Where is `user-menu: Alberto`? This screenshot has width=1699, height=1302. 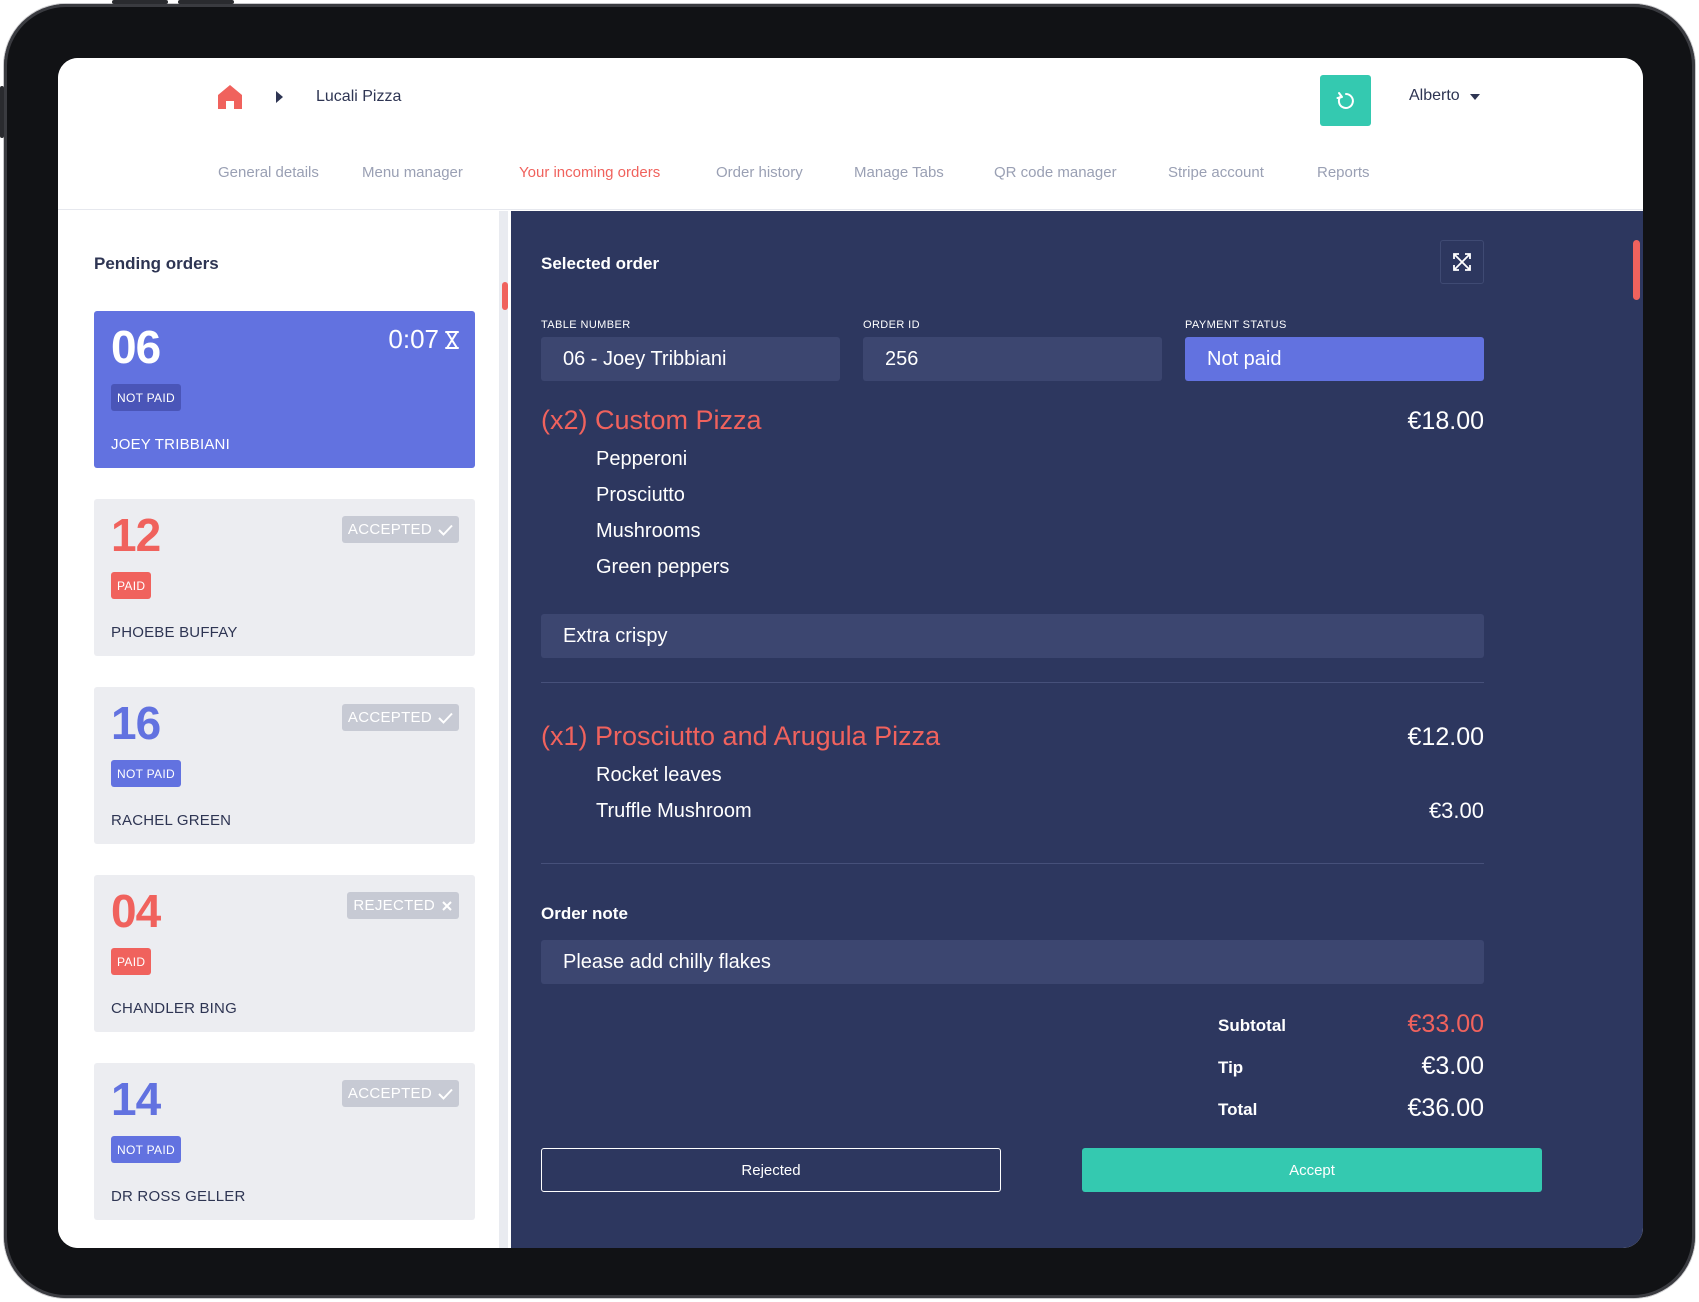
user-menu: Alberto is located at coordinates (1444, 96).